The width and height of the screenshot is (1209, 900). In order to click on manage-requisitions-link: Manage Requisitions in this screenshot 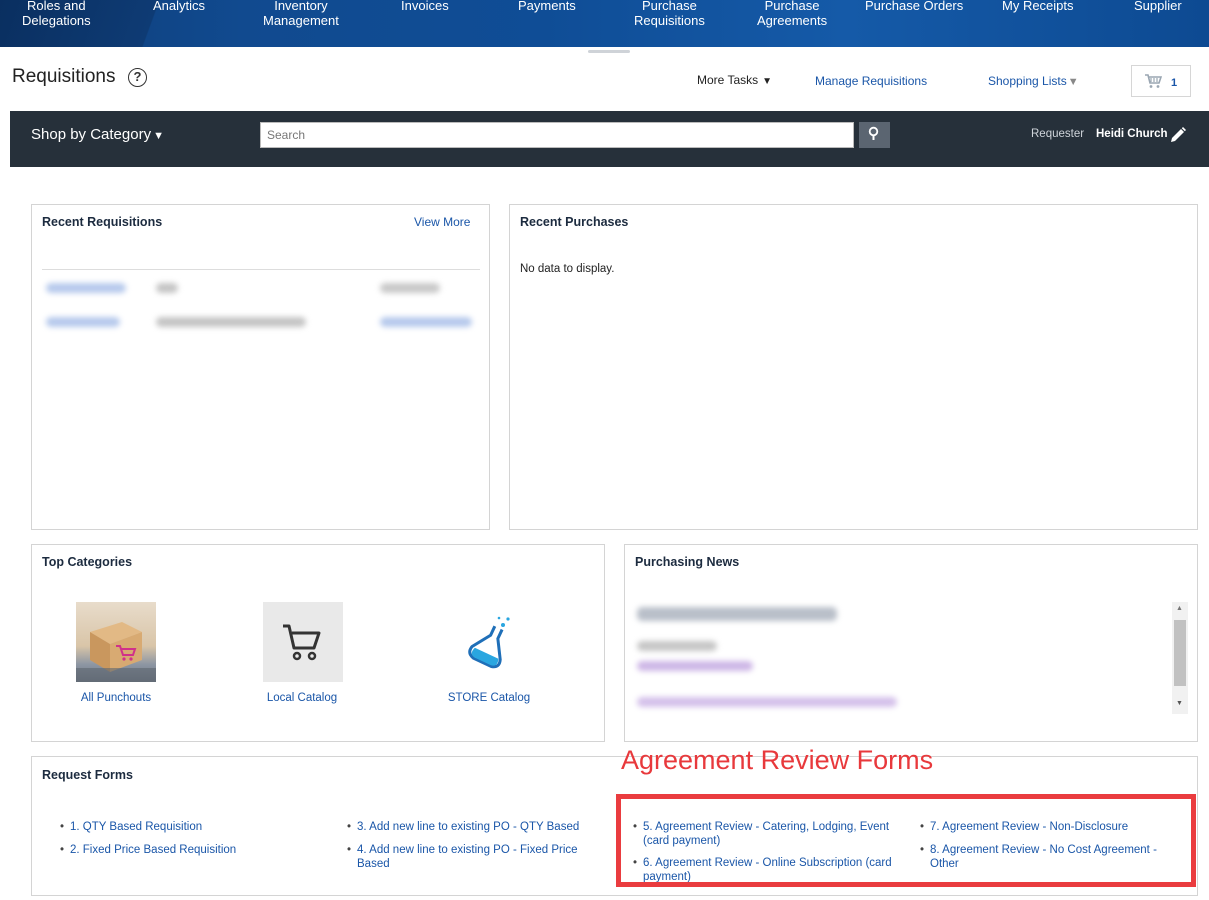, I will do `click(871, 81)`.